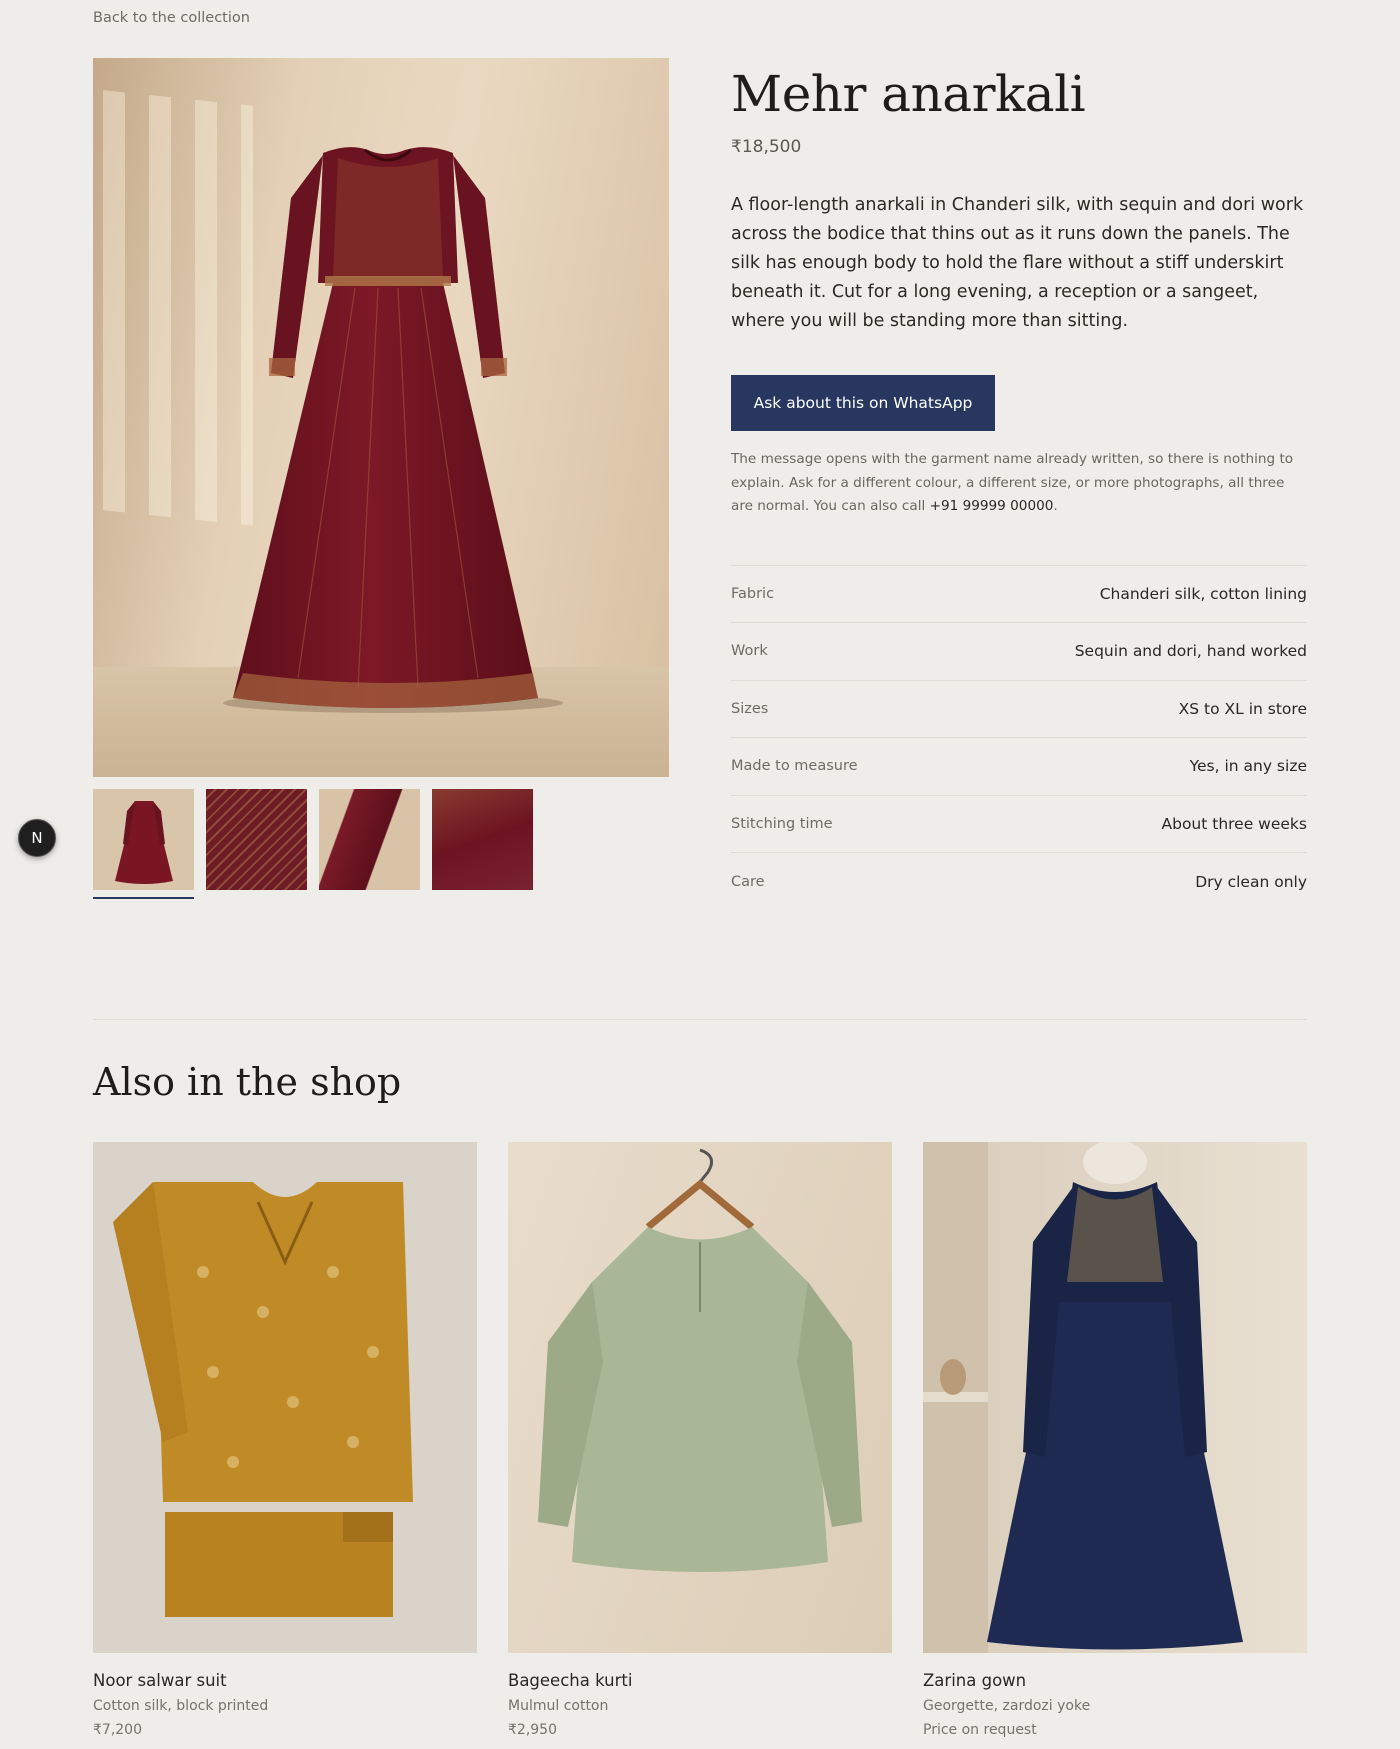 The height and width of the screenshot is (1749, 1400). I want to click on thumbnail-strip, so click(313, 839).